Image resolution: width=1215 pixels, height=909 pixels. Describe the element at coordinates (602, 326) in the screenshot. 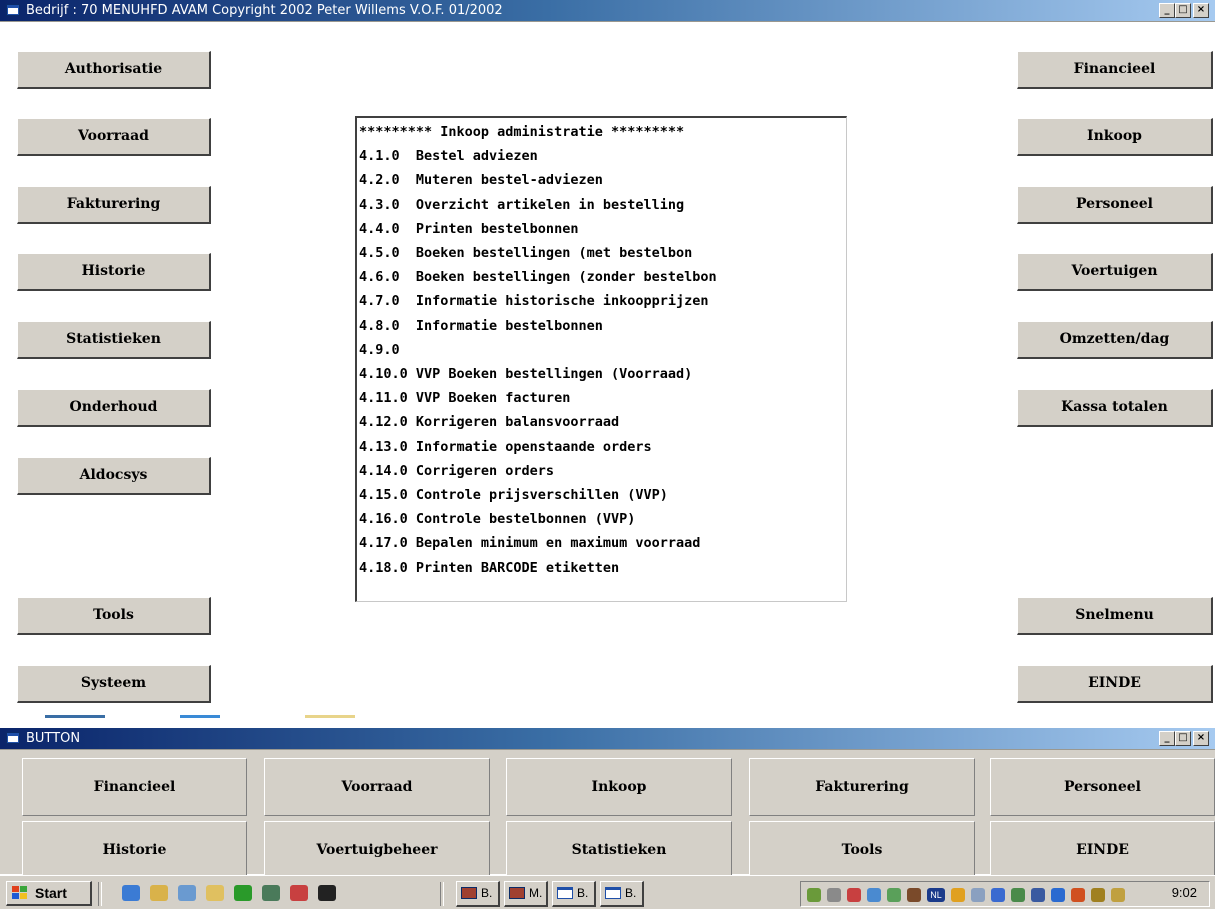

I see `menu-item-4-8-0: 4.8.0 Informatie bestelbonnen` at that location.